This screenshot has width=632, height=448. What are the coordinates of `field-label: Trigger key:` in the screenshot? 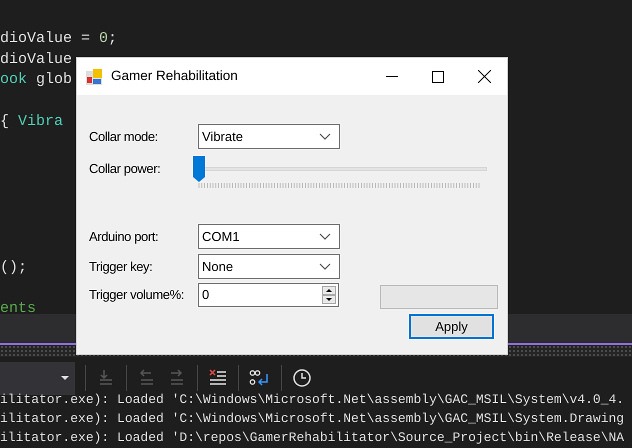 It's located at (120, 266).